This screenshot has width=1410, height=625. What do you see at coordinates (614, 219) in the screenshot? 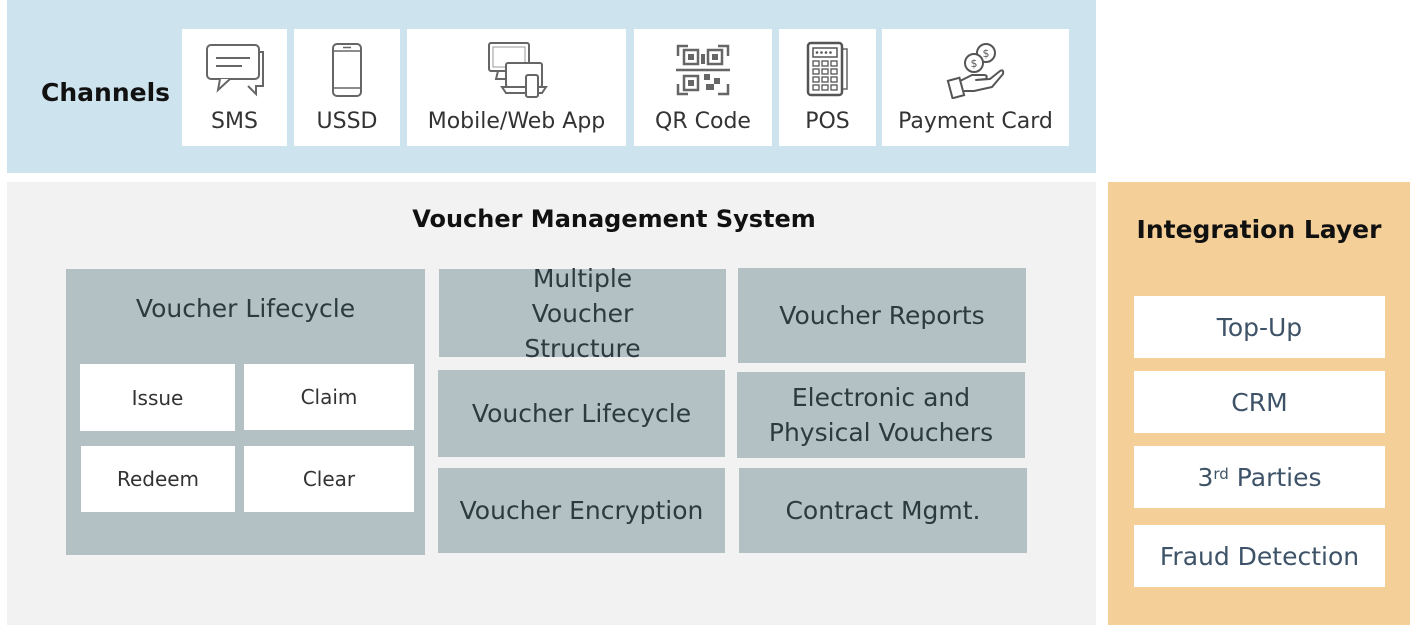
I see `vms-title: Voucher Management System` at bounding box center [614, 219].